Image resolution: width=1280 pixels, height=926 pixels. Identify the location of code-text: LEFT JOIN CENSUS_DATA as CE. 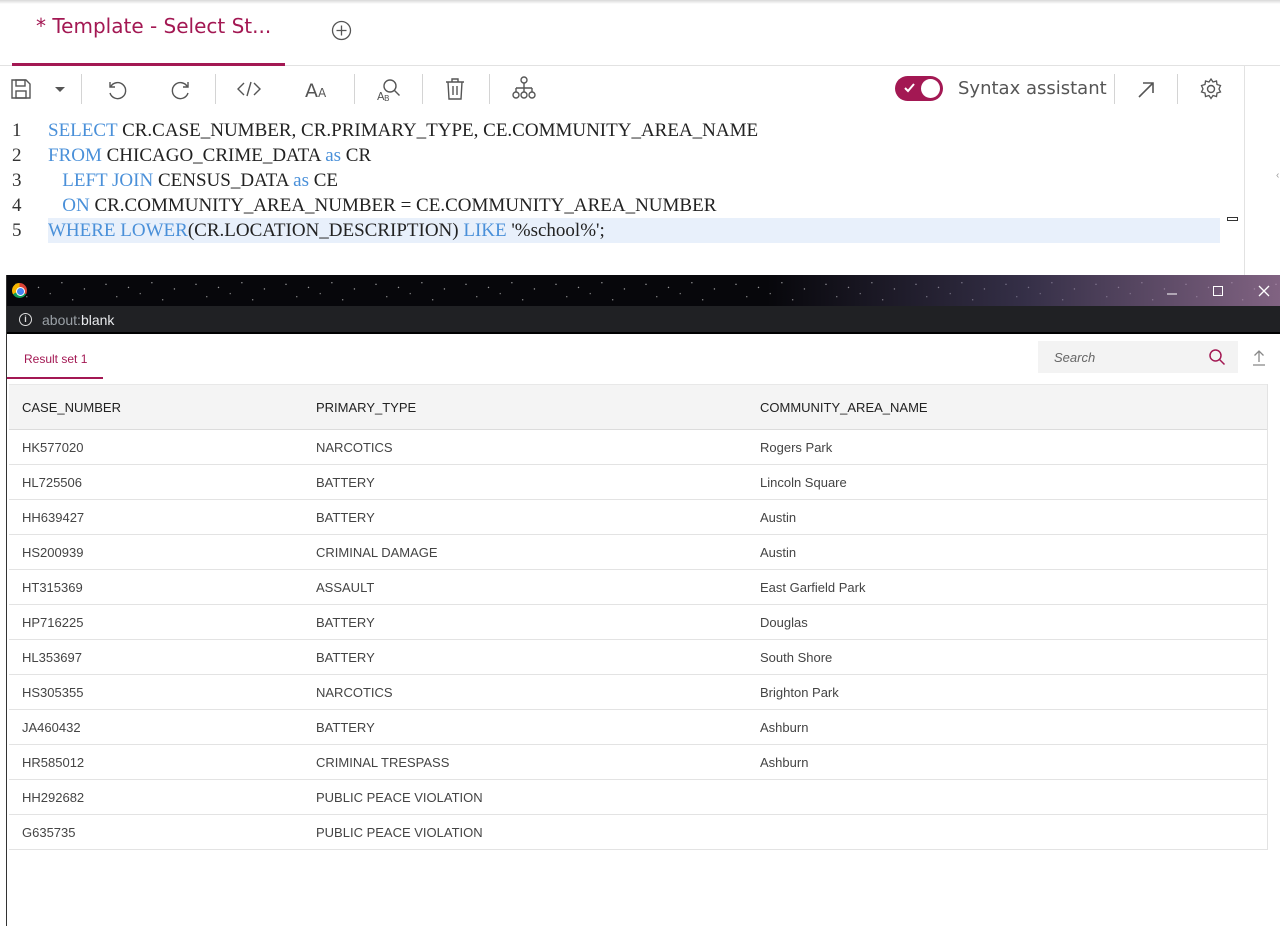
(193, 180).